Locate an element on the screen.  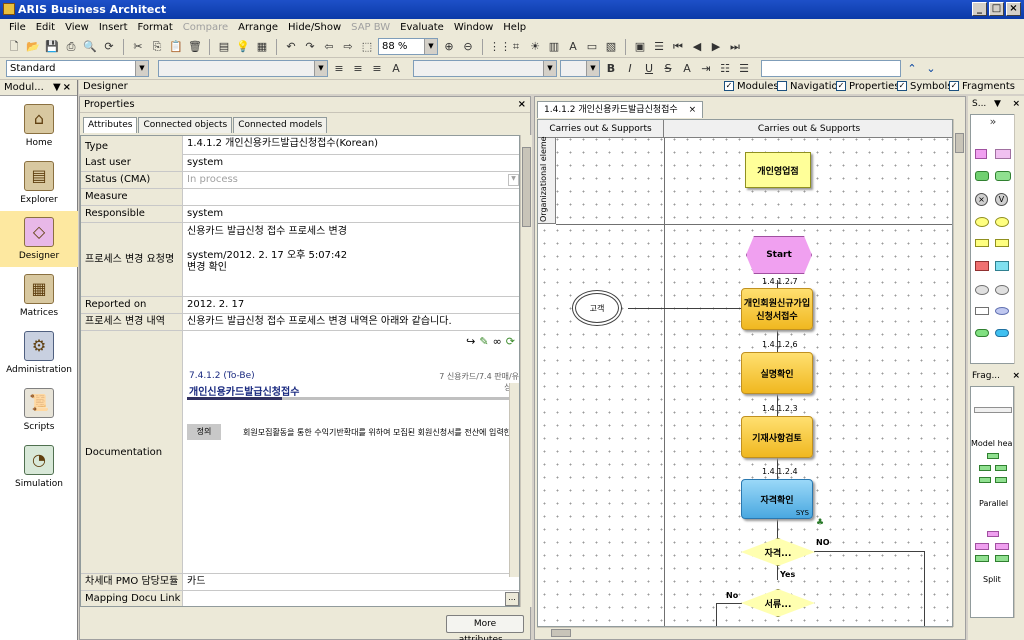
zoom-out-icon: ⊖ is located at coordinates (468, 47).